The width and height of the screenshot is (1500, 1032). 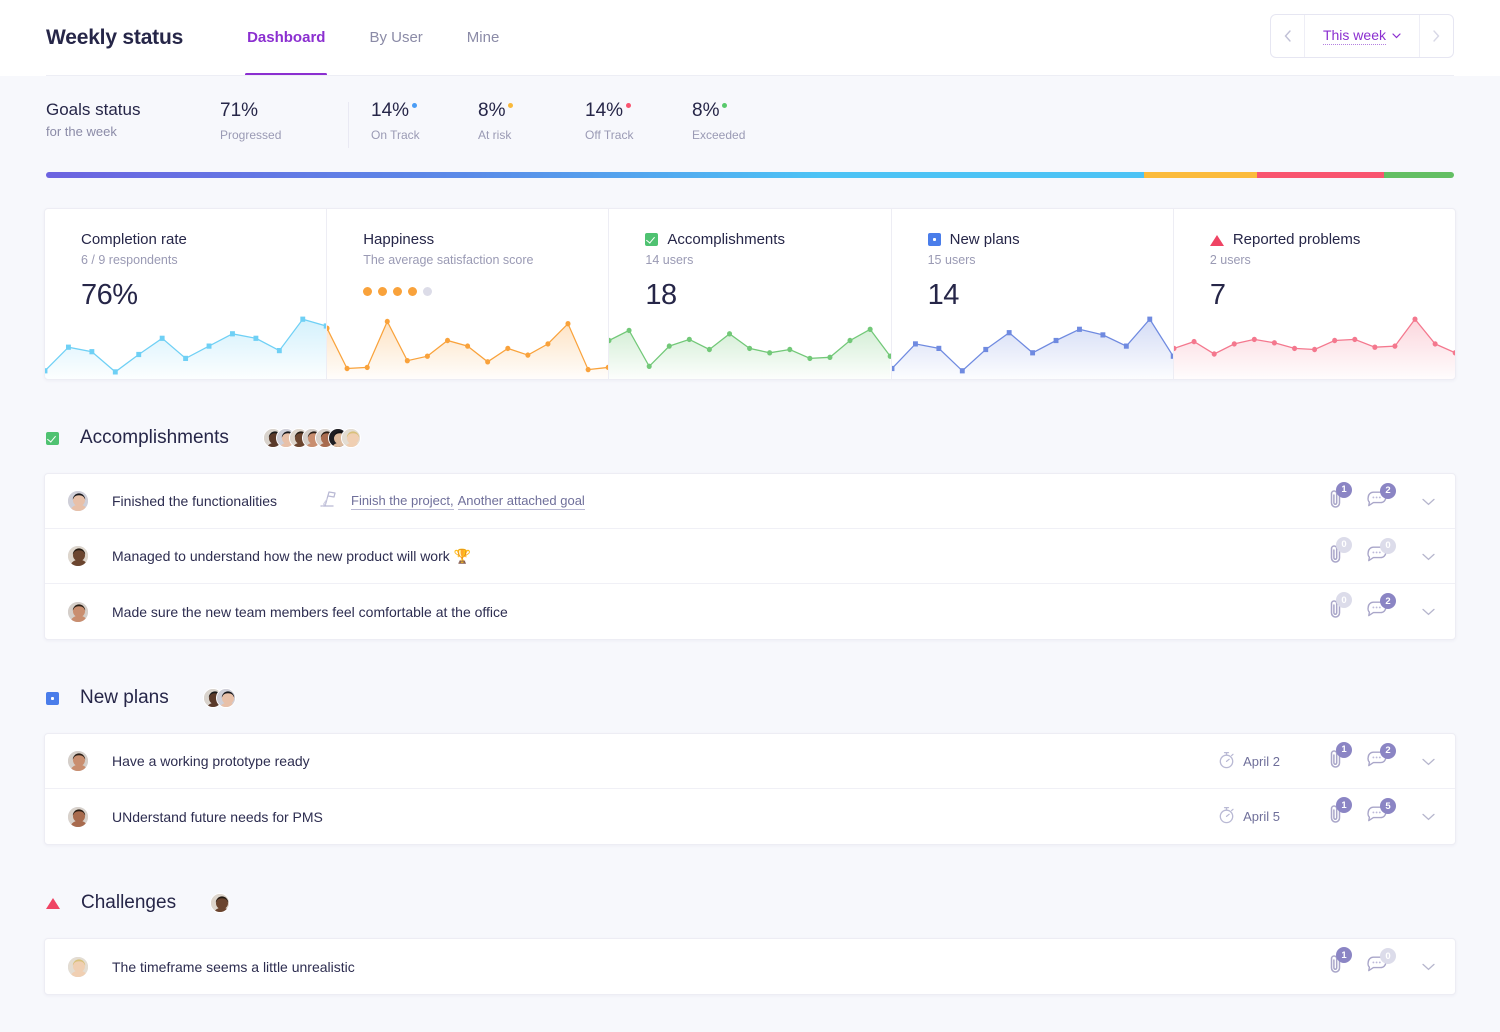 I want to click on stats-divider, so click(x=348, y=125).